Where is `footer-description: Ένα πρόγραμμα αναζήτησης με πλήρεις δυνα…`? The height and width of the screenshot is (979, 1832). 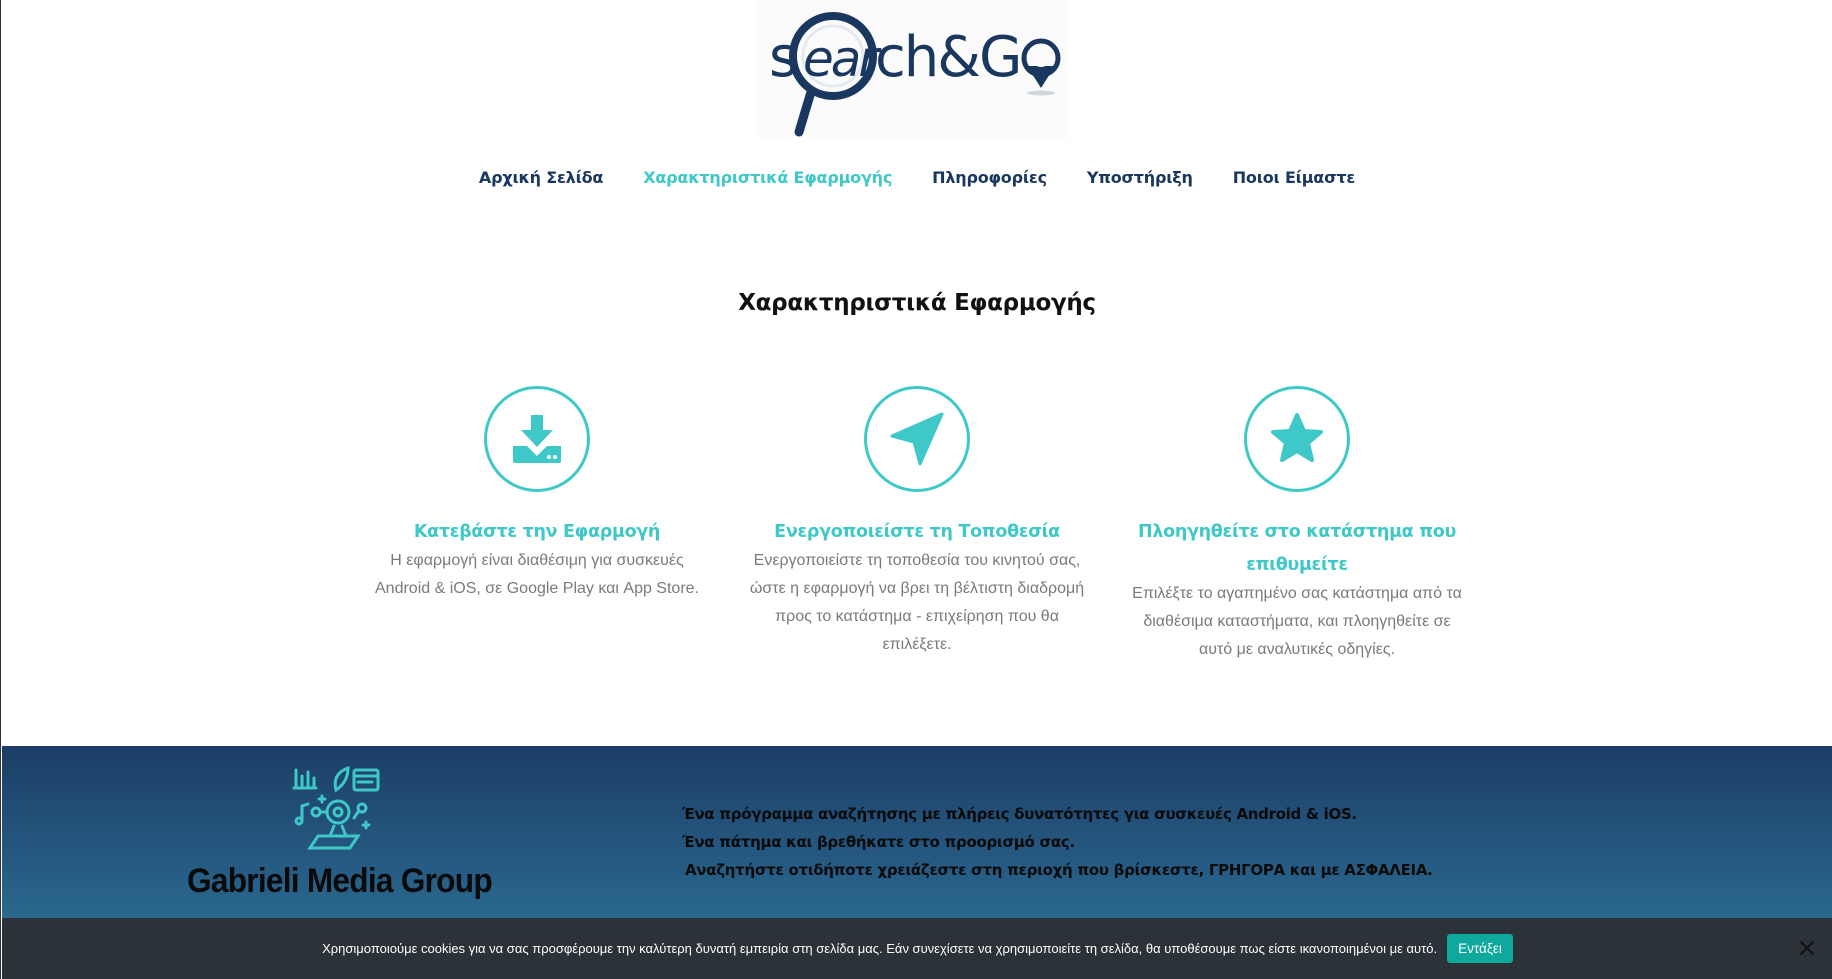 footer-description: Ένα πρόγραμμα αναζήτησης με πλήρεις δυνα… is located at coordinates (1057, 842).